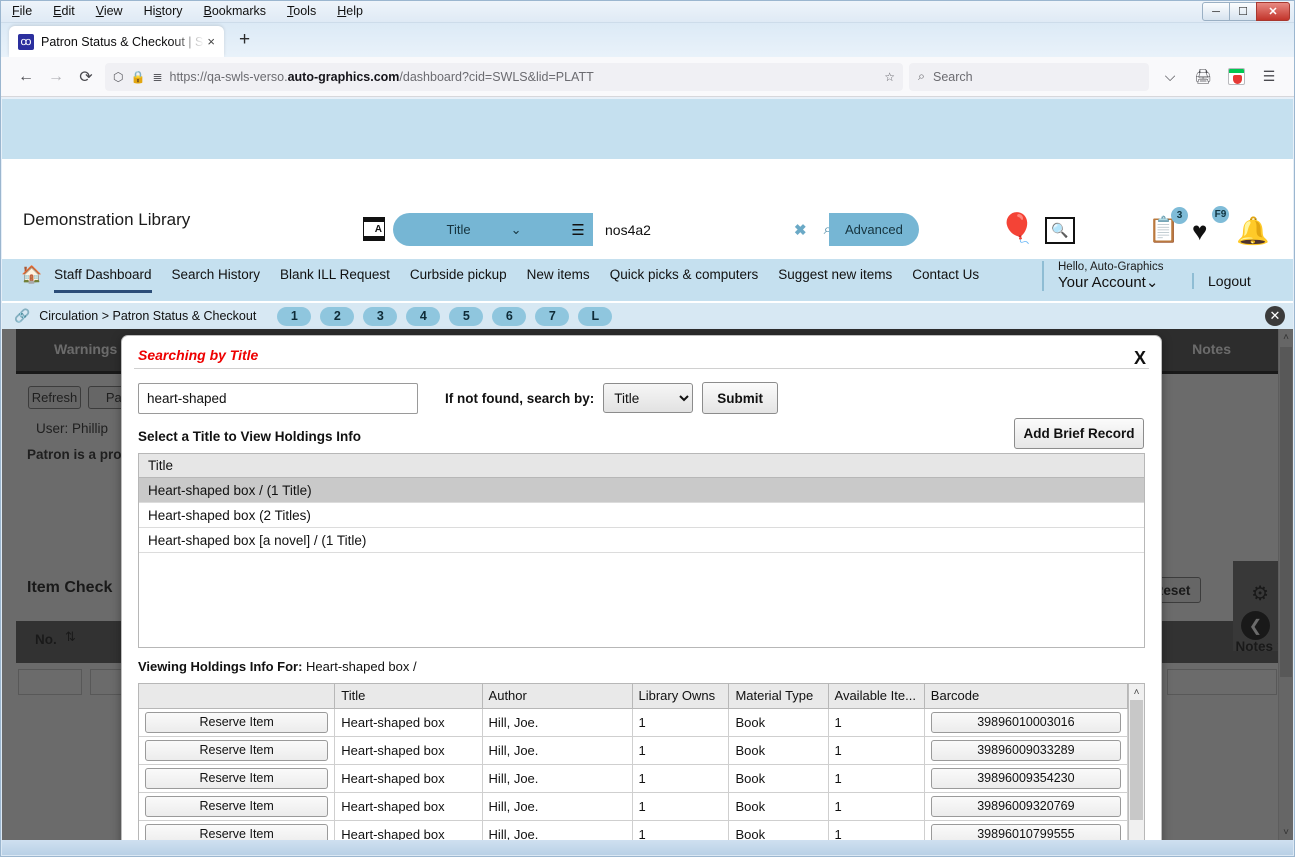  Describe the element at coordinates (1136, 692) in the screenshot. I see `scroll-up-icon: ˄` at that location.